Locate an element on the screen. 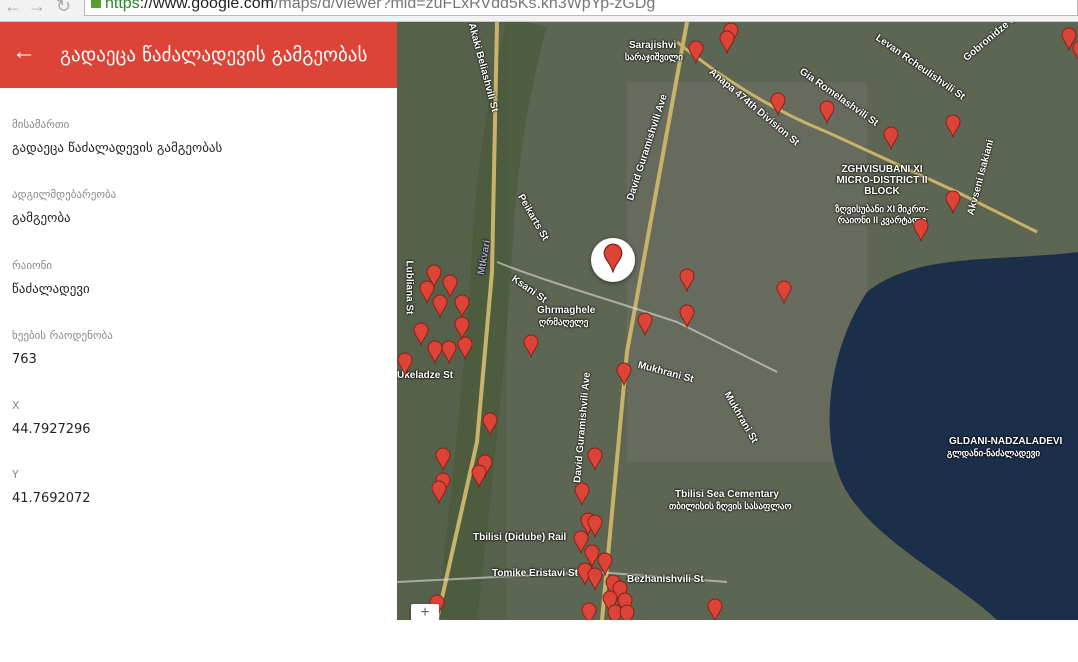 Image resolution: width=1078 pixels, height=662 pixels. map-label: Tbilisi (Didube) Rail is located at coordinates (520, 537).